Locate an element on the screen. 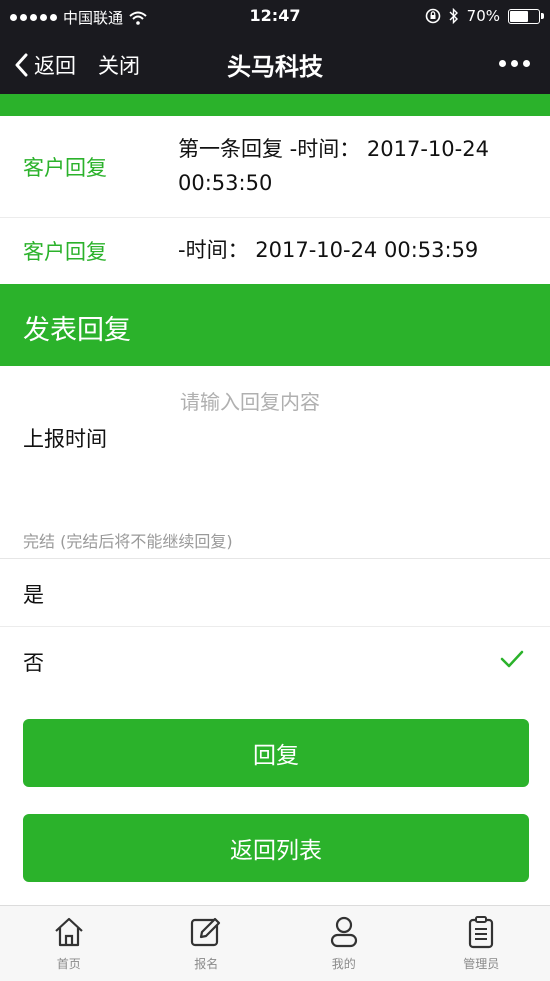  section-header: 发表回复 is located at coordinates (275, 325).